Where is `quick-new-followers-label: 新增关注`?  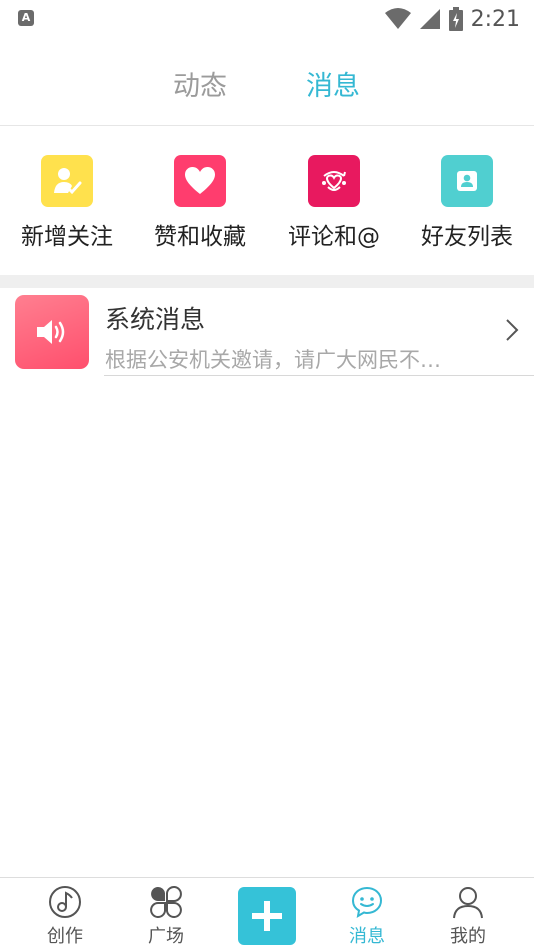
quick-new-followers-label: 新增关注 is located at coordinates (67, 237).